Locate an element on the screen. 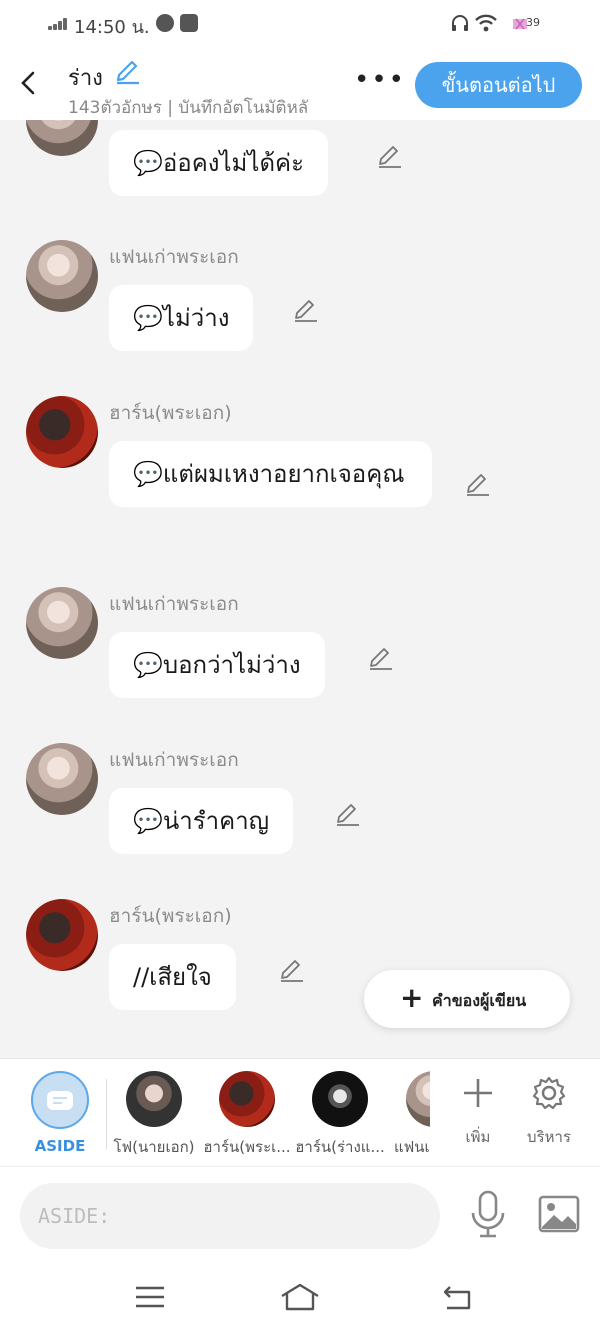 This screenshot has width=600, height=1333. microphone-icon is located at coordinates (488, 1214).